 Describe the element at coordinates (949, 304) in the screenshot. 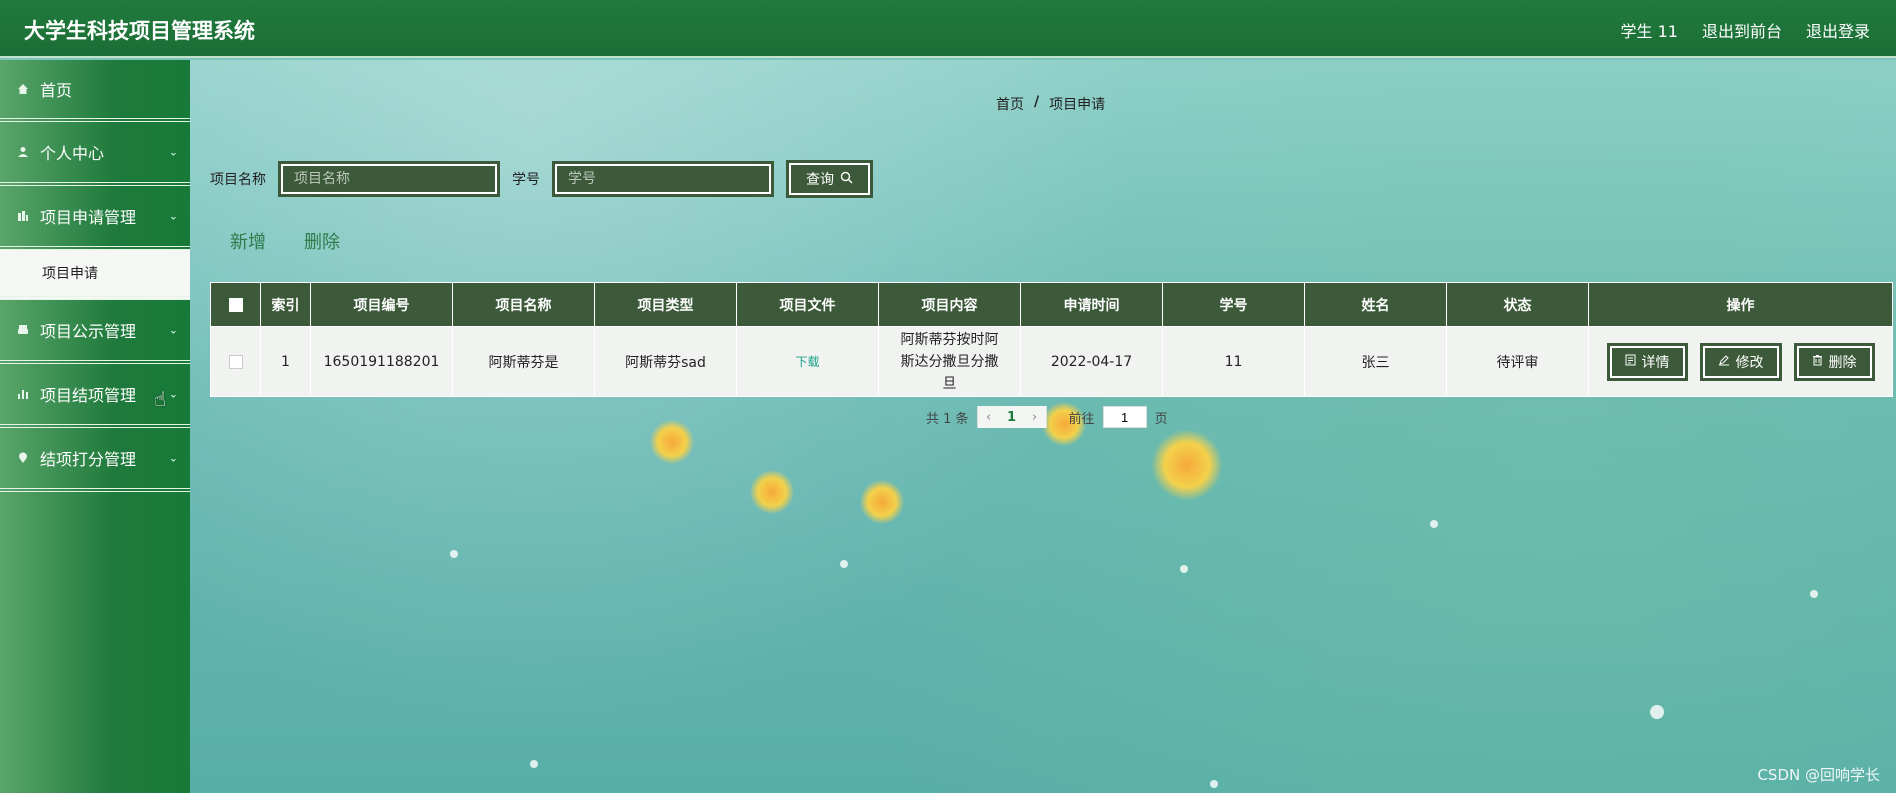

I see `column-header: 项目内容` at that location.